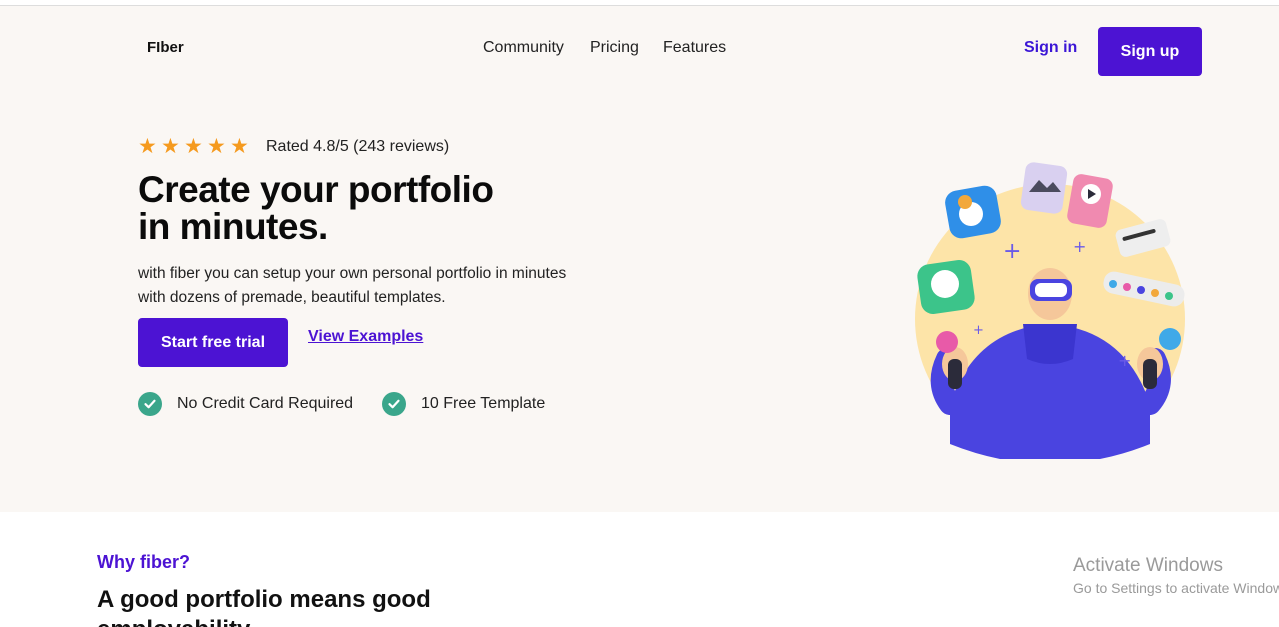 This screenshot has width=1279, height=627. Describe the element at coordinates (358, 146) in the screenshot. I see `rating-text: Rated 4.8/5 (243 reviews)` at that location.